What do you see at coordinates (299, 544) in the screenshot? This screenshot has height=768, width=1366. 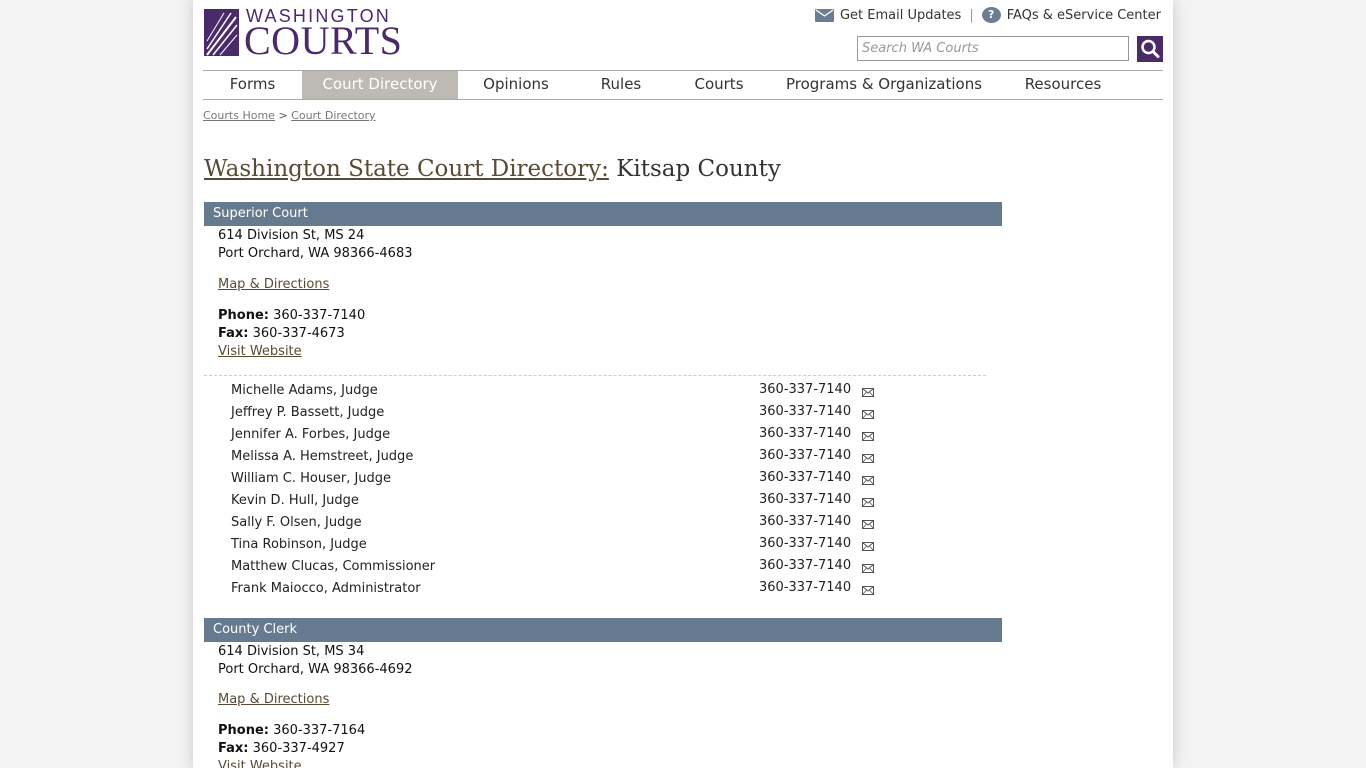 I see `staff-name: Tina Robinson, Judge` at bounding box center [299, 544].